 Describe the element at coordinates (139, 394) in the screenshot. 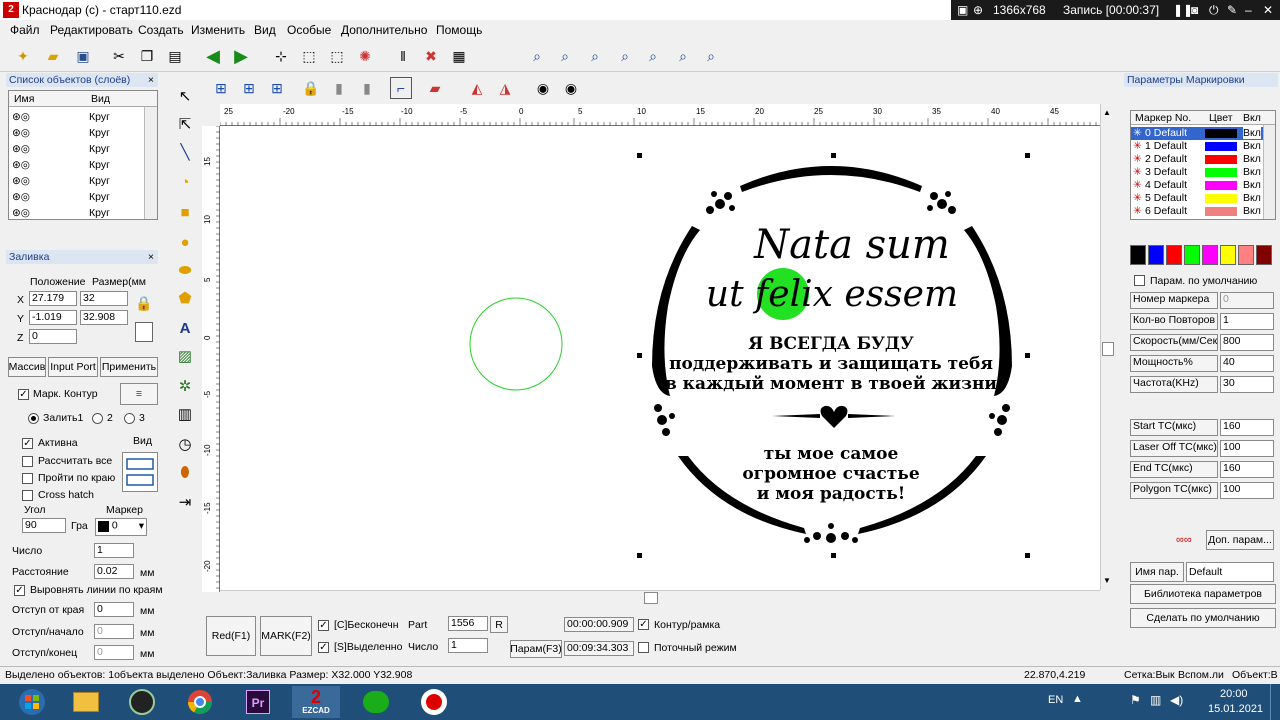

I see `contour-color-button: ≡` at that location.